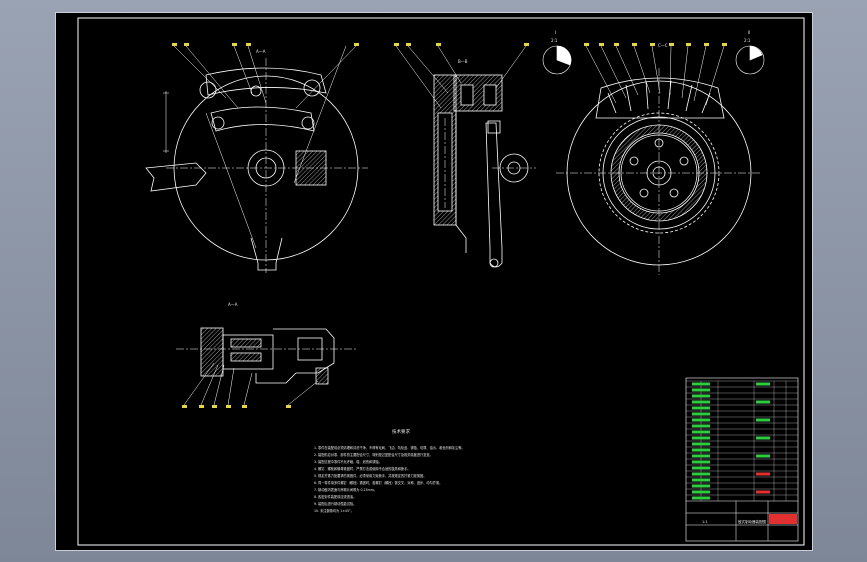  I want to click on front-view-label: A—A, so click(261, 51).